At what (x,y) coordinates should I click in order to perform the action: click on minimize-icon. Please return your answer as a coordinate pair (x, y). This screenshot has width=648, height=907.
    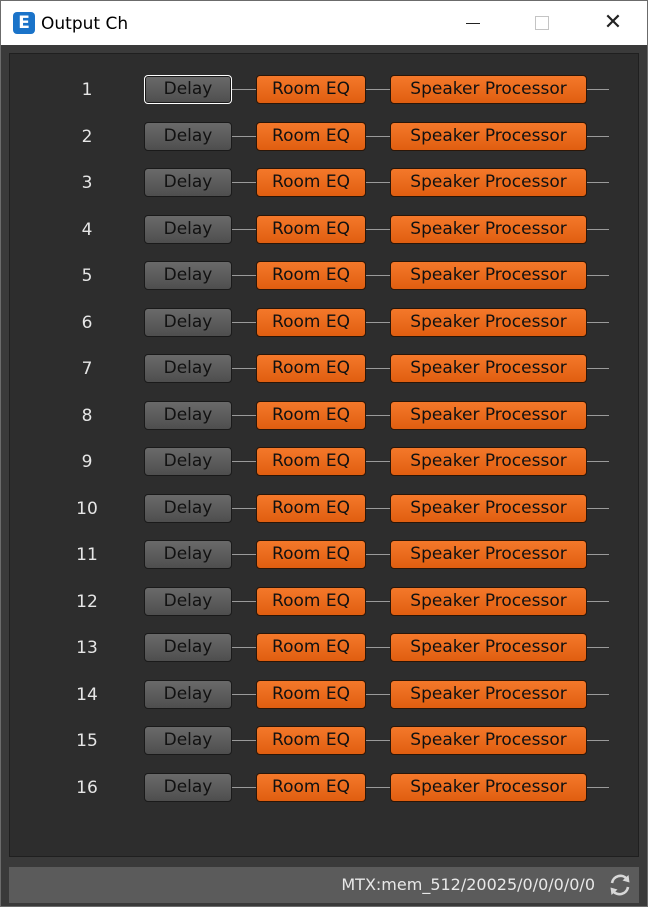
    Looking at the image, I should click on (473, 23).